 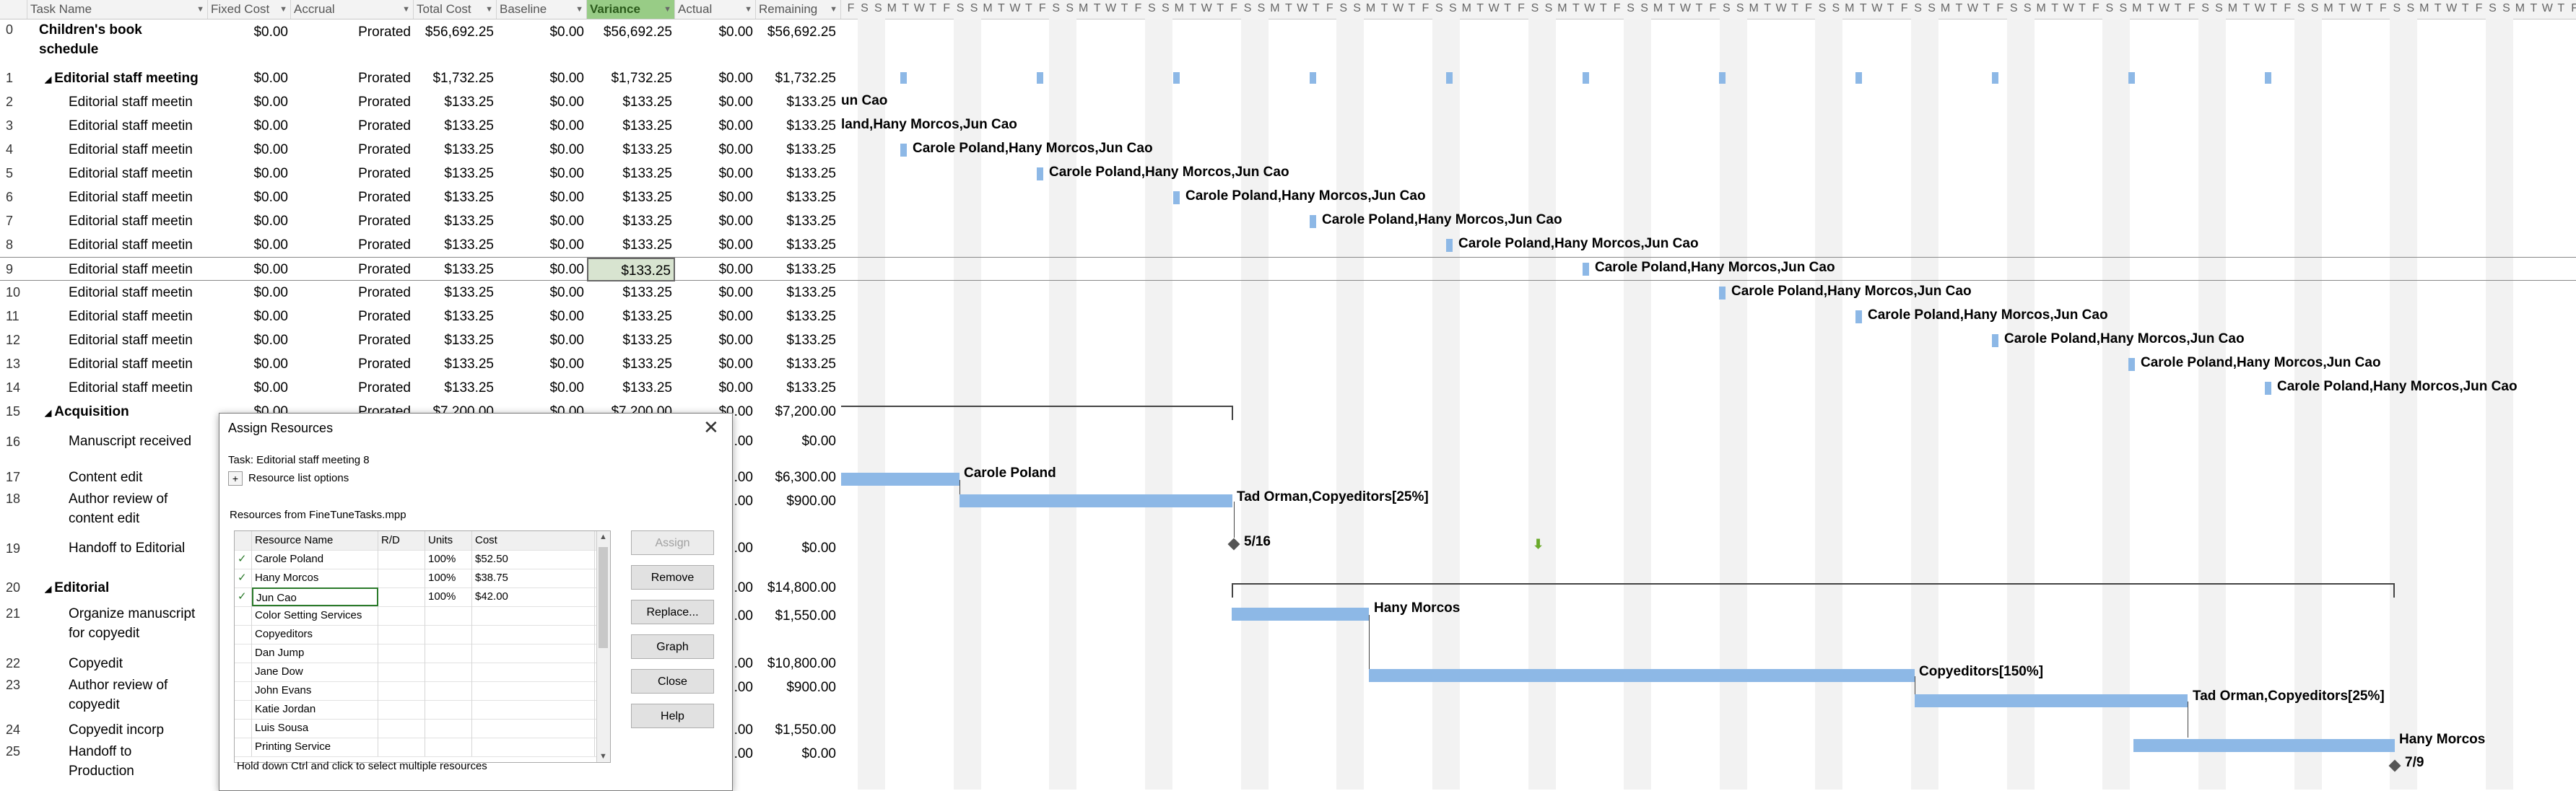 I want to click on col-actual: Actual ▼, so click(x=715, y=9).